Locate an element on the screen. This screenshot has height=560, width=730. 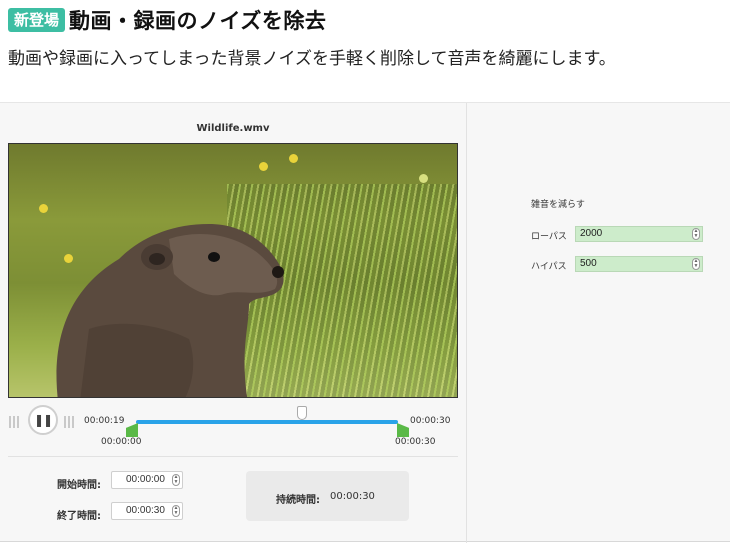
highpass-value: 500 is located at coordinates (588, 263).